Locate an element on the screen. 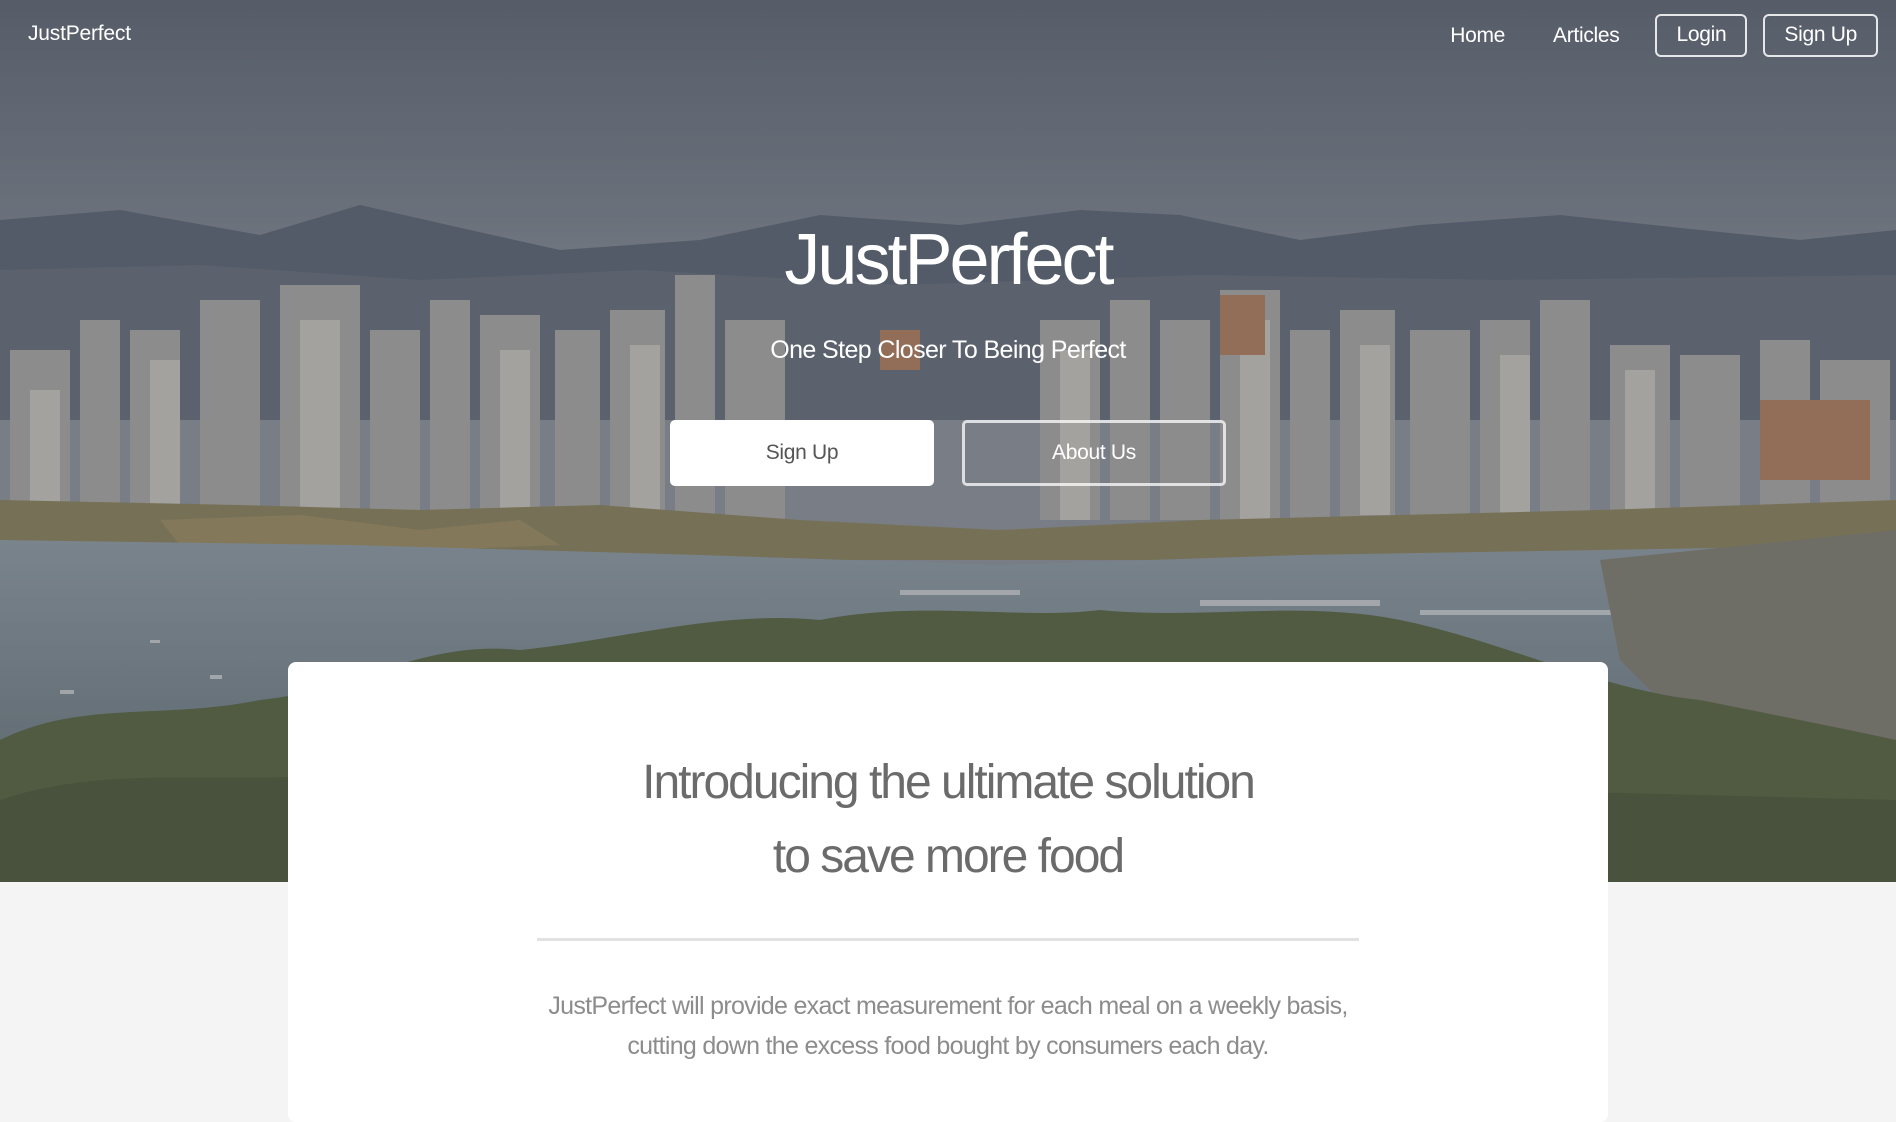 Image resolution: width=1896 pixels, height=1122 pixels. navbar: JustPerfect Home Articles Login Sign Up is located at coordinates (948, 36).